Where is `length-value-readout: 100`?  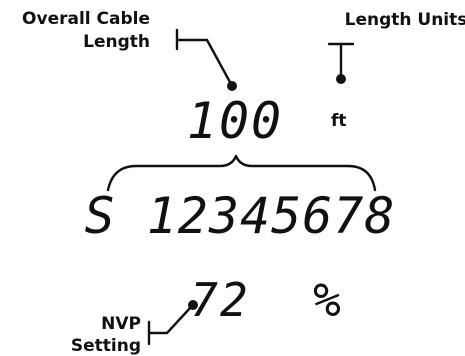
length-value-readout: 100 is located at coordinates (235, 121).